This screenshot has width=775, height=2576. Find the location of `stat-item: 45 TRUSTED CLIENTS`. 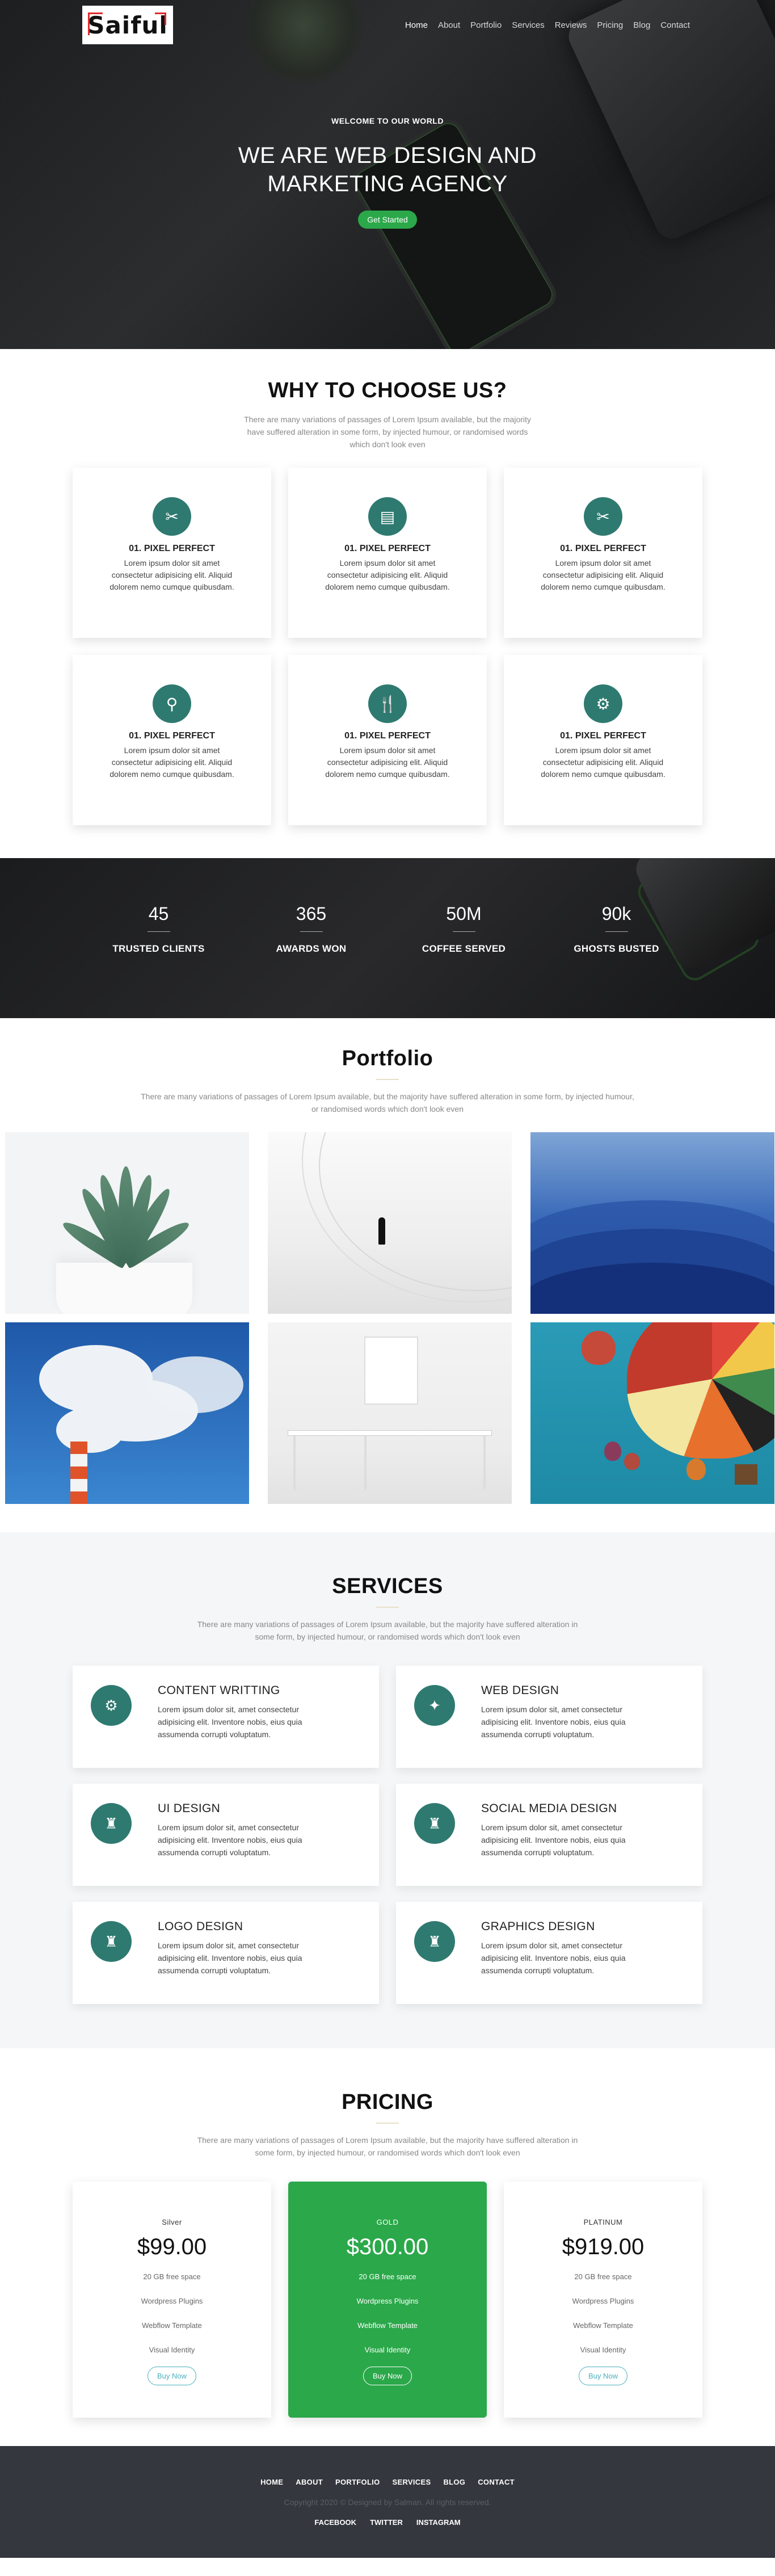

stat-item: 45 TRUSTED CLIENTS is located at coordinates (158, 929).